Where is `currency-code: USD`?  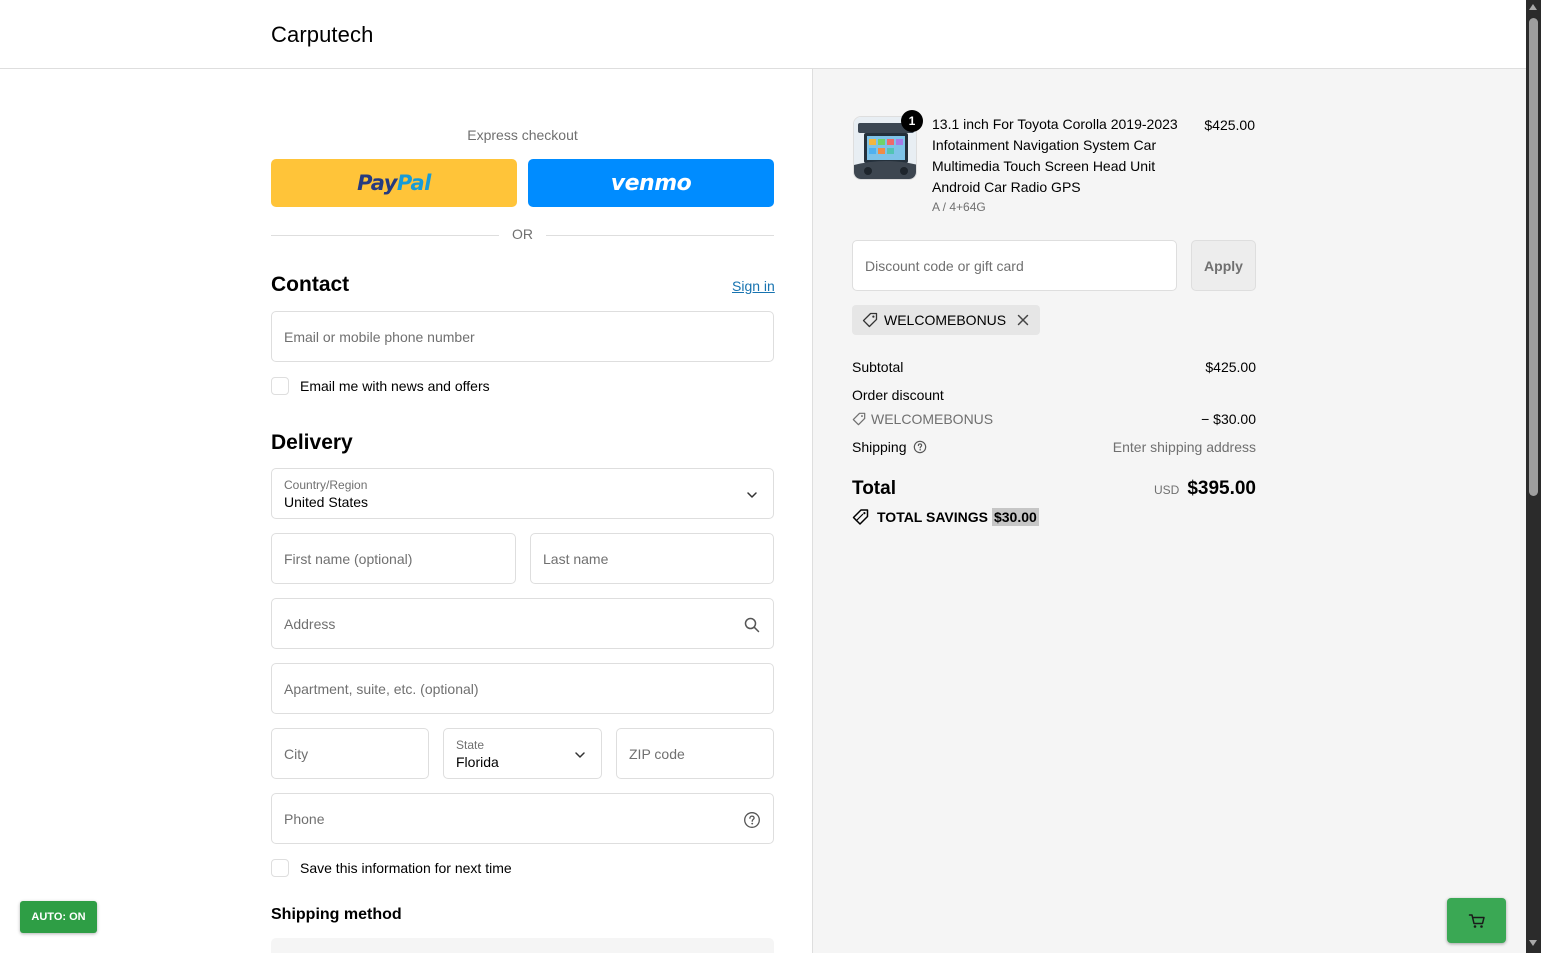 currency-code: USD is located at coordinates (1166, 490).